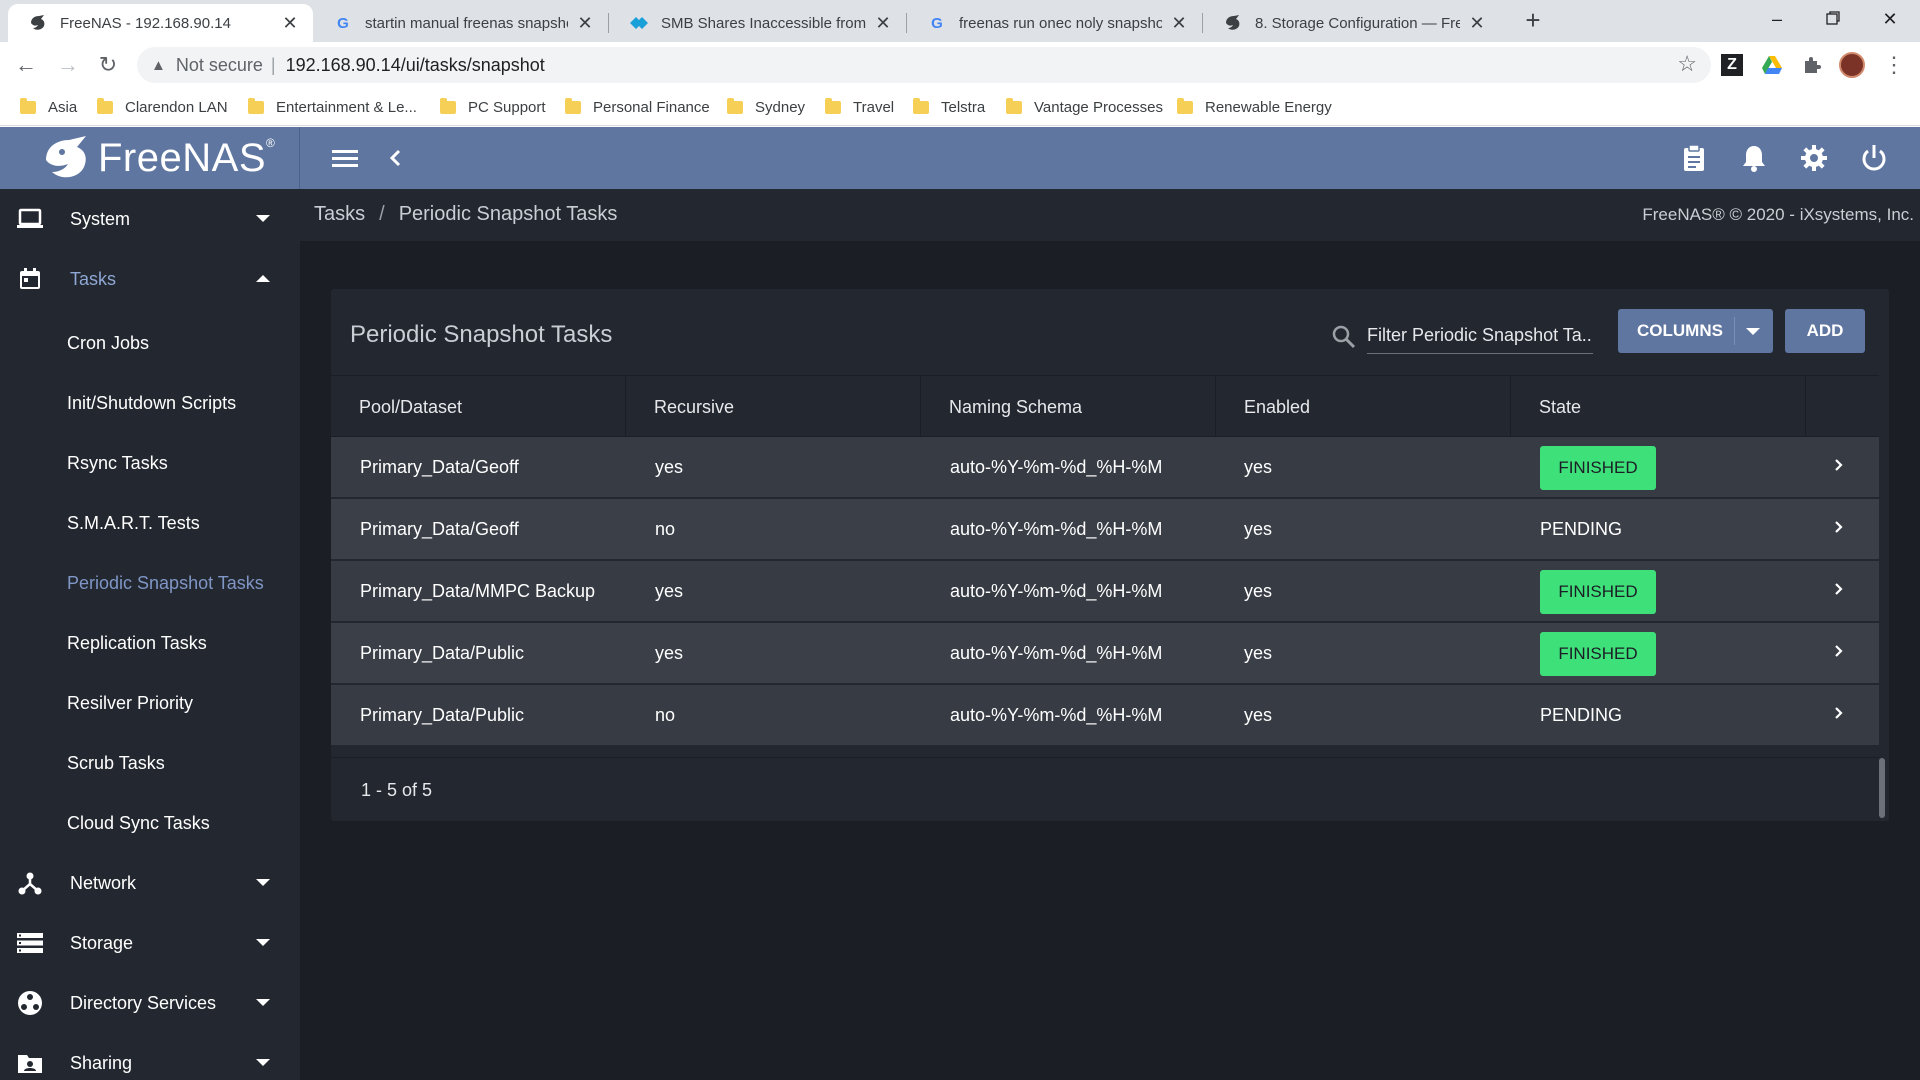 The image size is (1920, 1080). I want to click on cell-recursive: no, so click(665, 529).